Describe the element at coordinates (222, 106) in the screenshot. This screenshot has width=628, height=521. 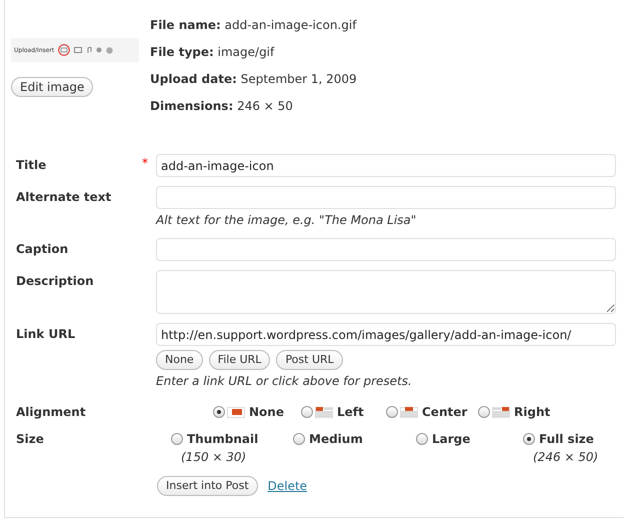
I see `file-info-text: Dimensions: 246 × 50` at that location.